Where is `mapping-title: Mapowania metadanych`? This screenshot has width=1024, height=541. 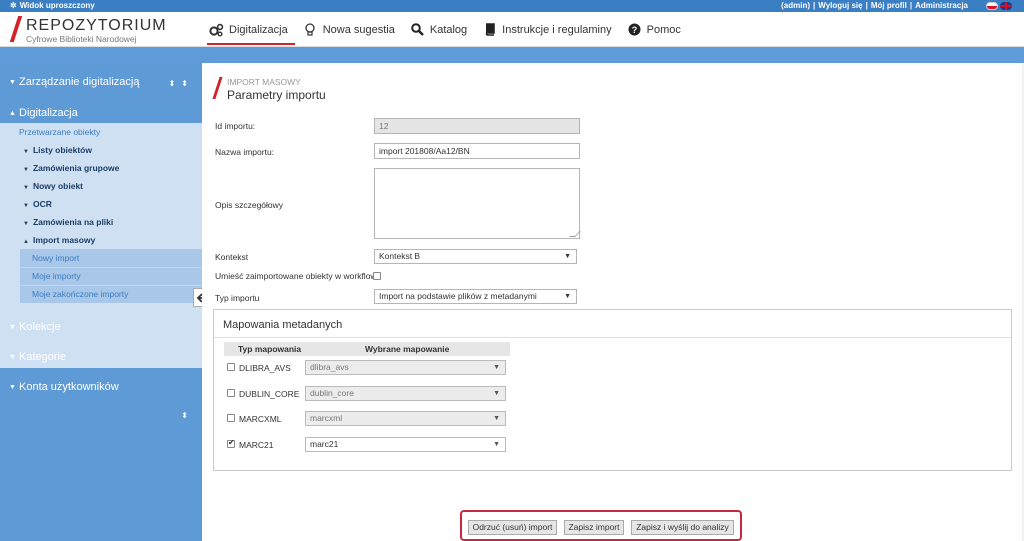
mapping-title: Mapowania metadanych is located at coordinates (283, 325).